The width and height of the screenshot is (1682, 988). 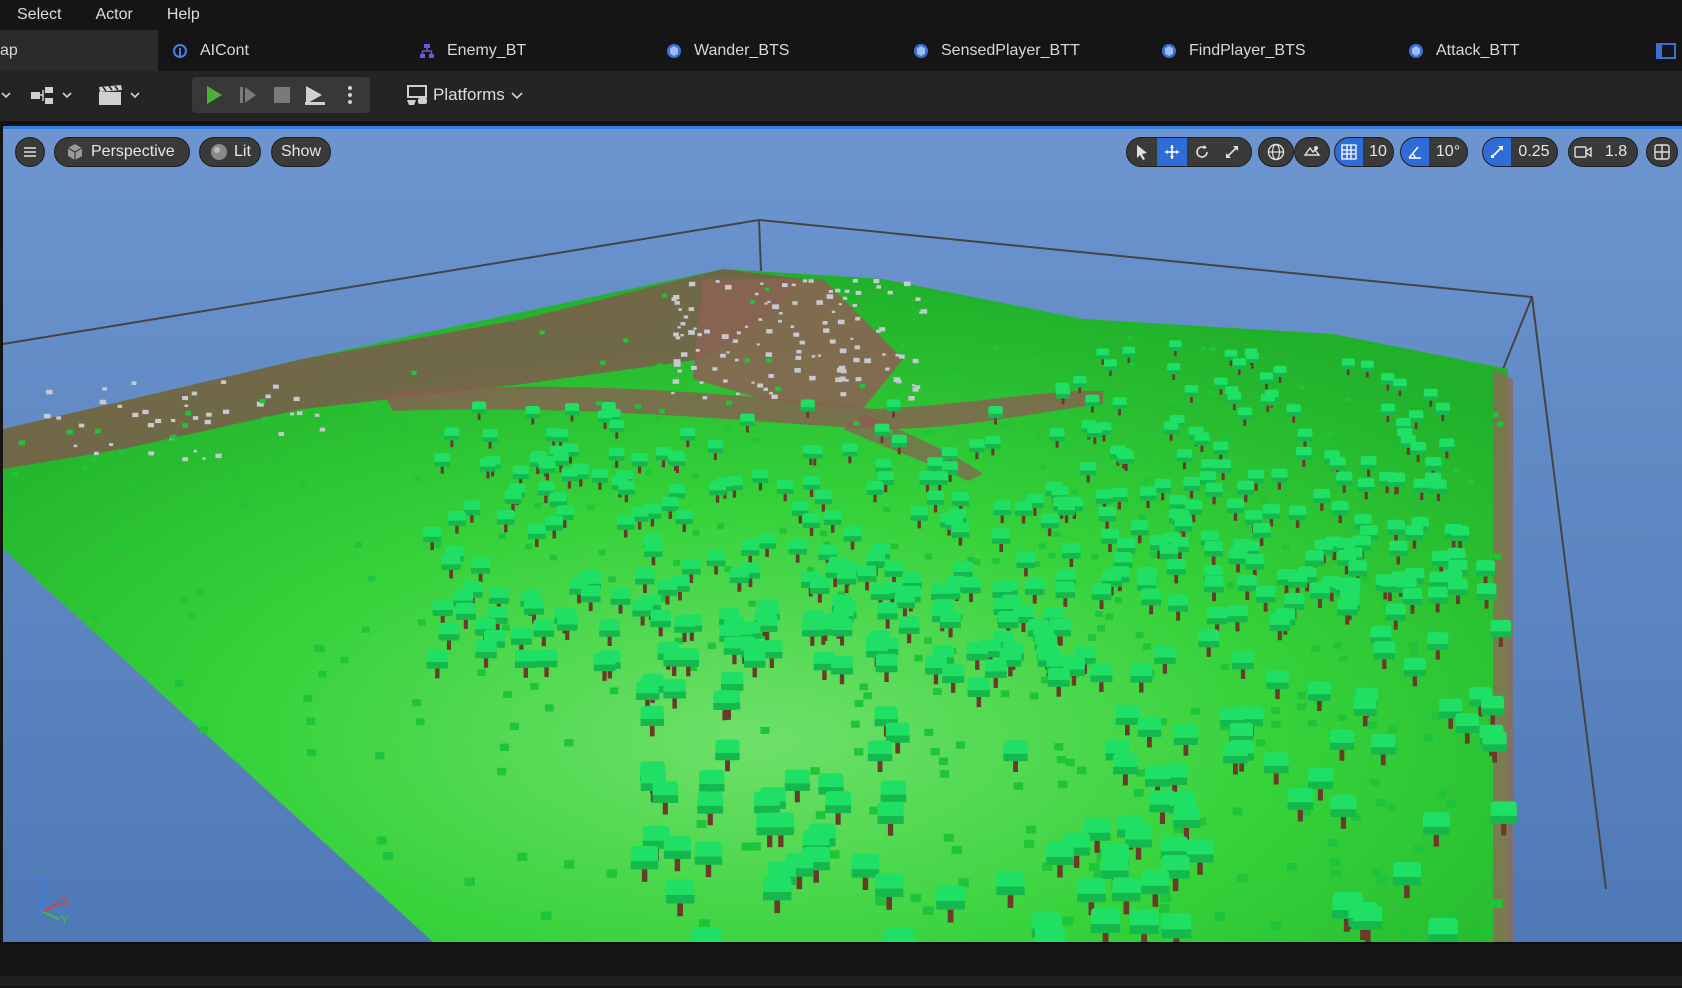 What do you see at coordinates (39, 15) in the screenshot?
I see `menu-select: Select` at bounding box center [39, 15].